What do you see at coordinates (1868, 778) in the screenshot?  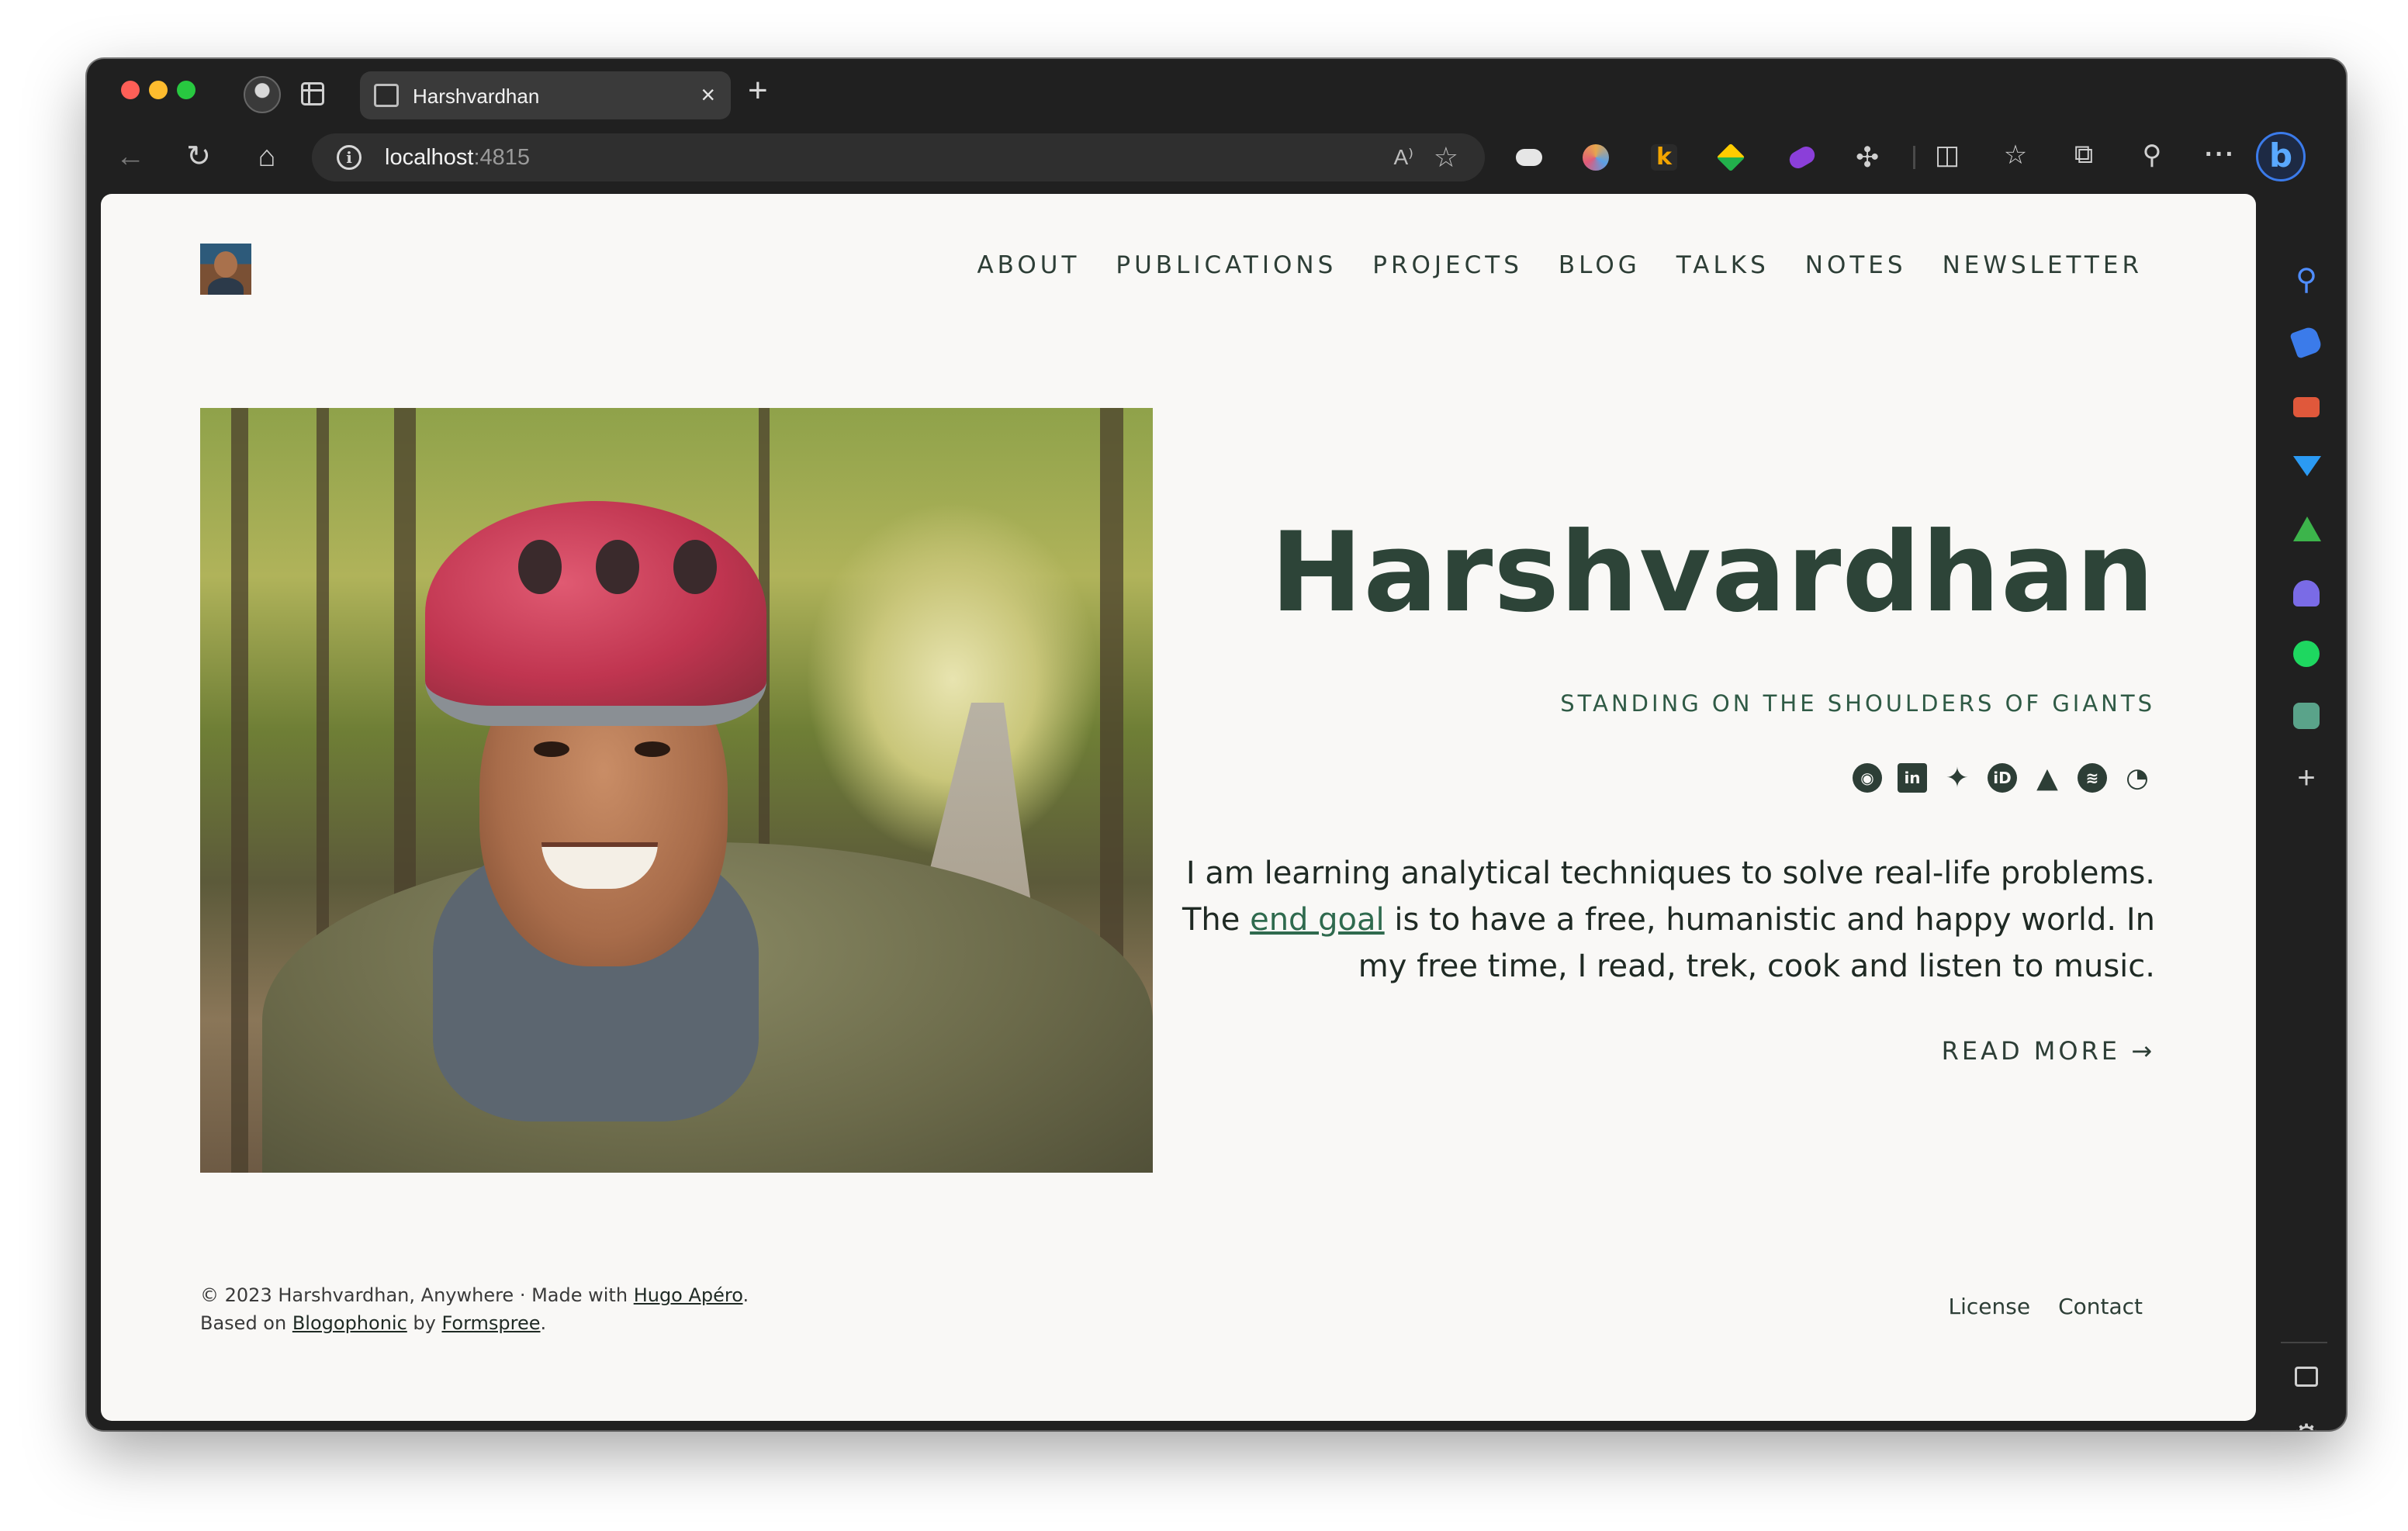 I see `github-icon: ◉` at bounding box center [1868, 778].